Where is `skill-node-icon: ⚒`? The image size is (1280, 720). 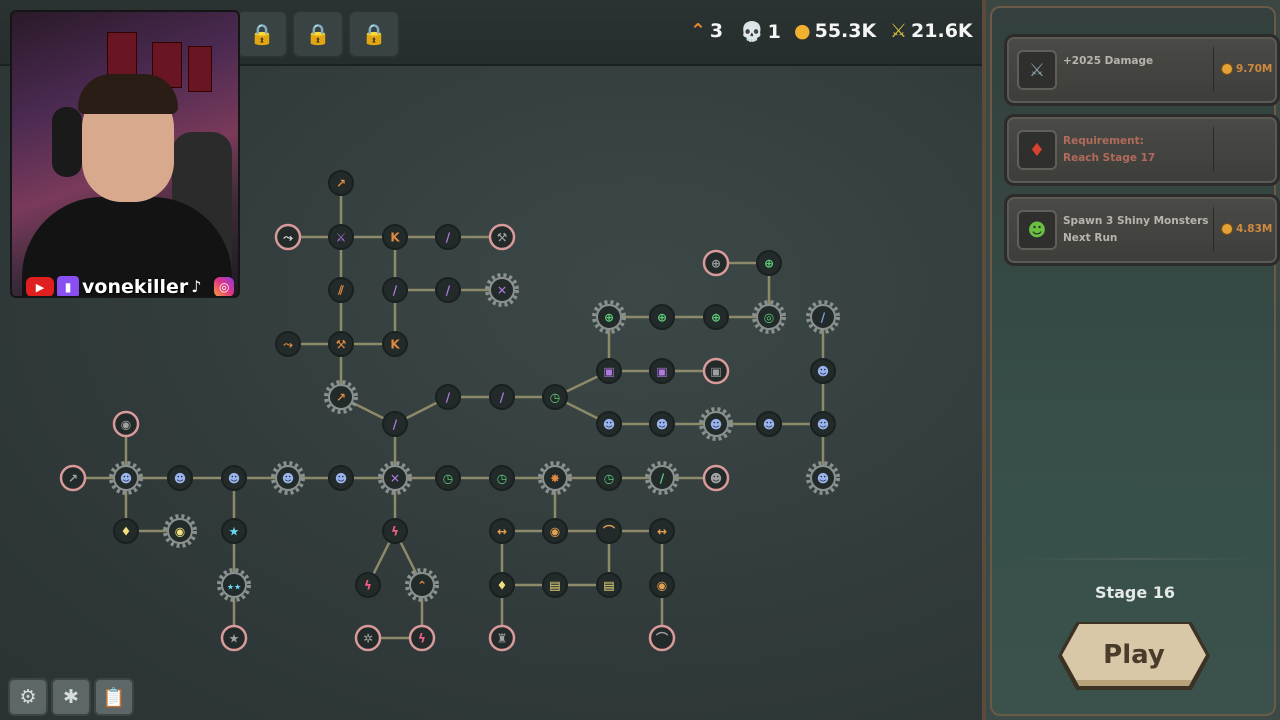 skill-node-icon: ⚒ is located at coordinates (502, 238).